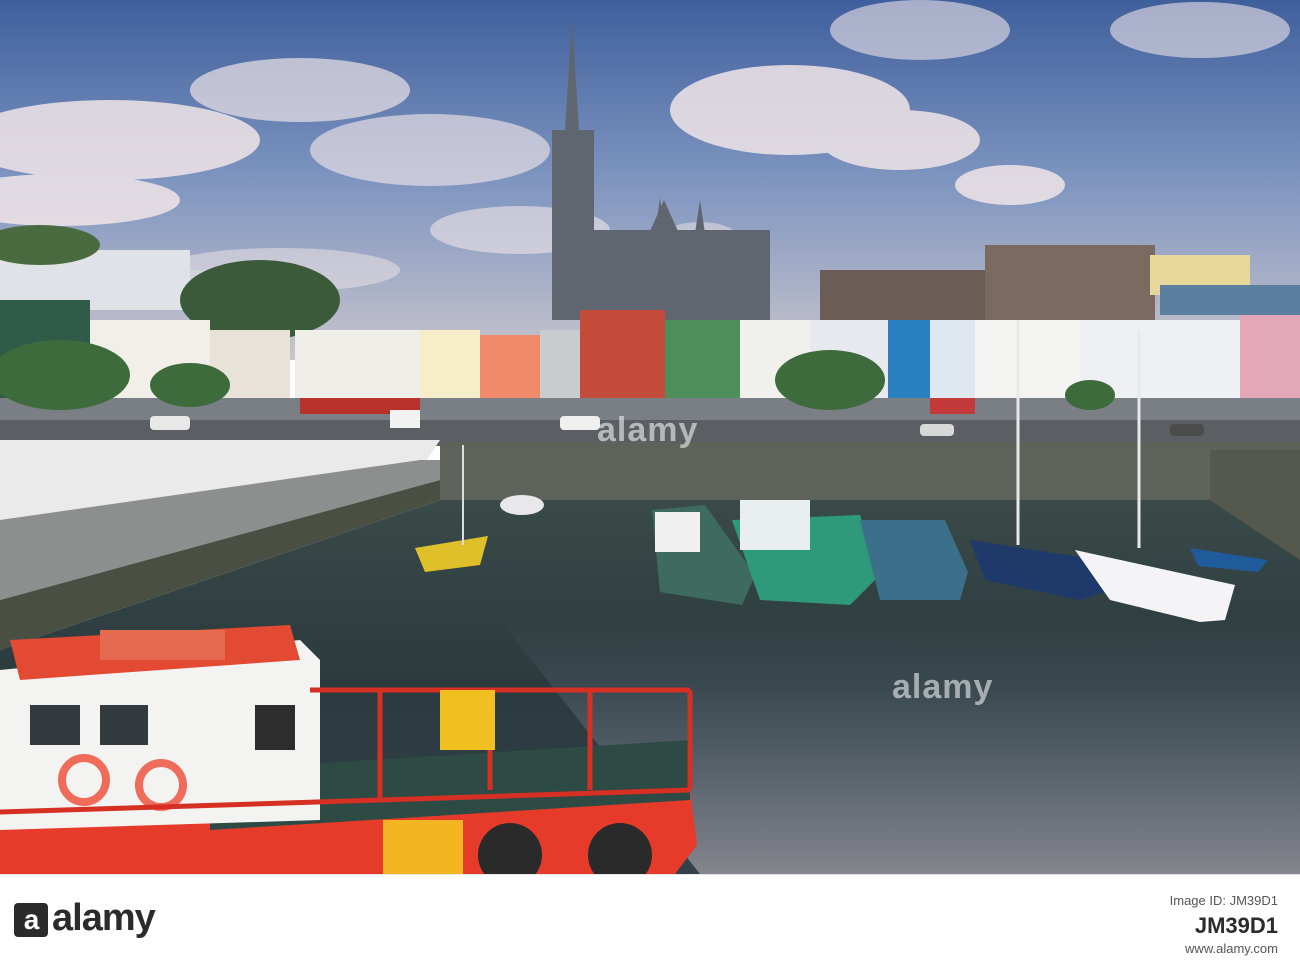 The width and height of the screenshot is (1300, 965). Describe the element at coordinates (1231, 948) in the screenshot. I see `site-url: www.alamy.com` at that location.